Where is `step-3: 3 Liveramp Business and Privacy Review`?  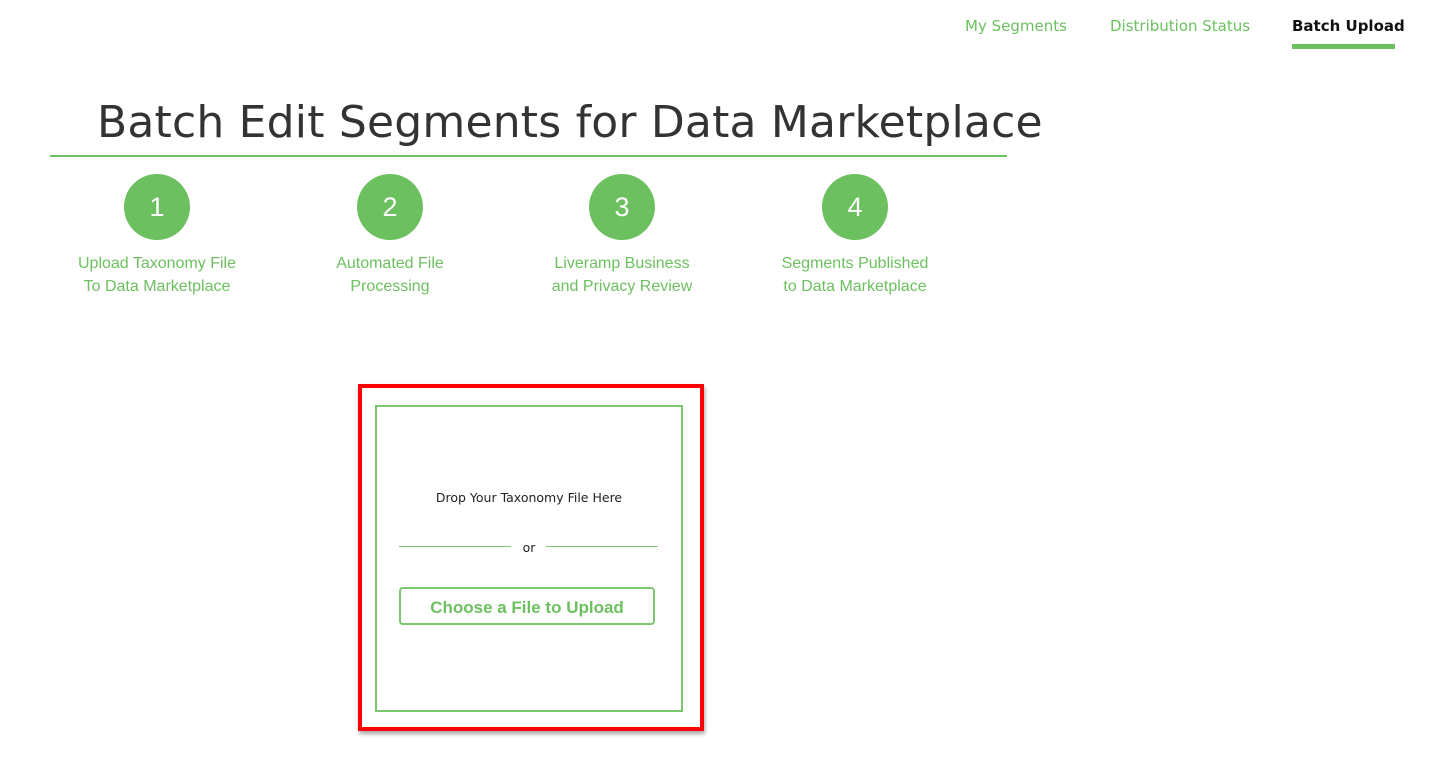 step-3: 3 Liveramp Business and Privacy Review is located at coordinates (622, 236).